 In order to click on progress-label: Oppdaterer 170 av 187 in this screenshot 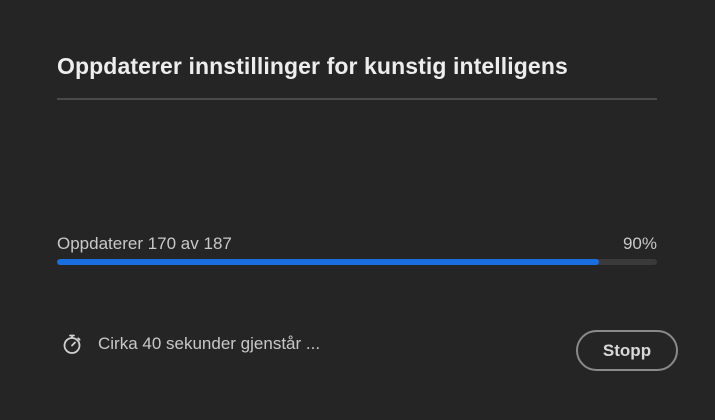, I will do `click(144, 243)`.